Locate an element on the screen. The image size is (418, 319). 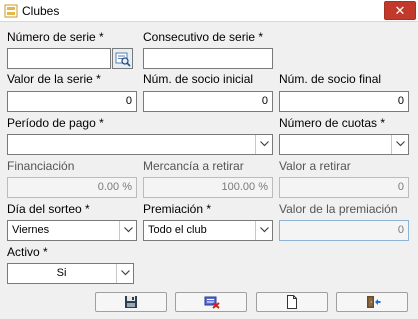
socio-final-label: Núm. de socio final is located at coordinates (330, 79).